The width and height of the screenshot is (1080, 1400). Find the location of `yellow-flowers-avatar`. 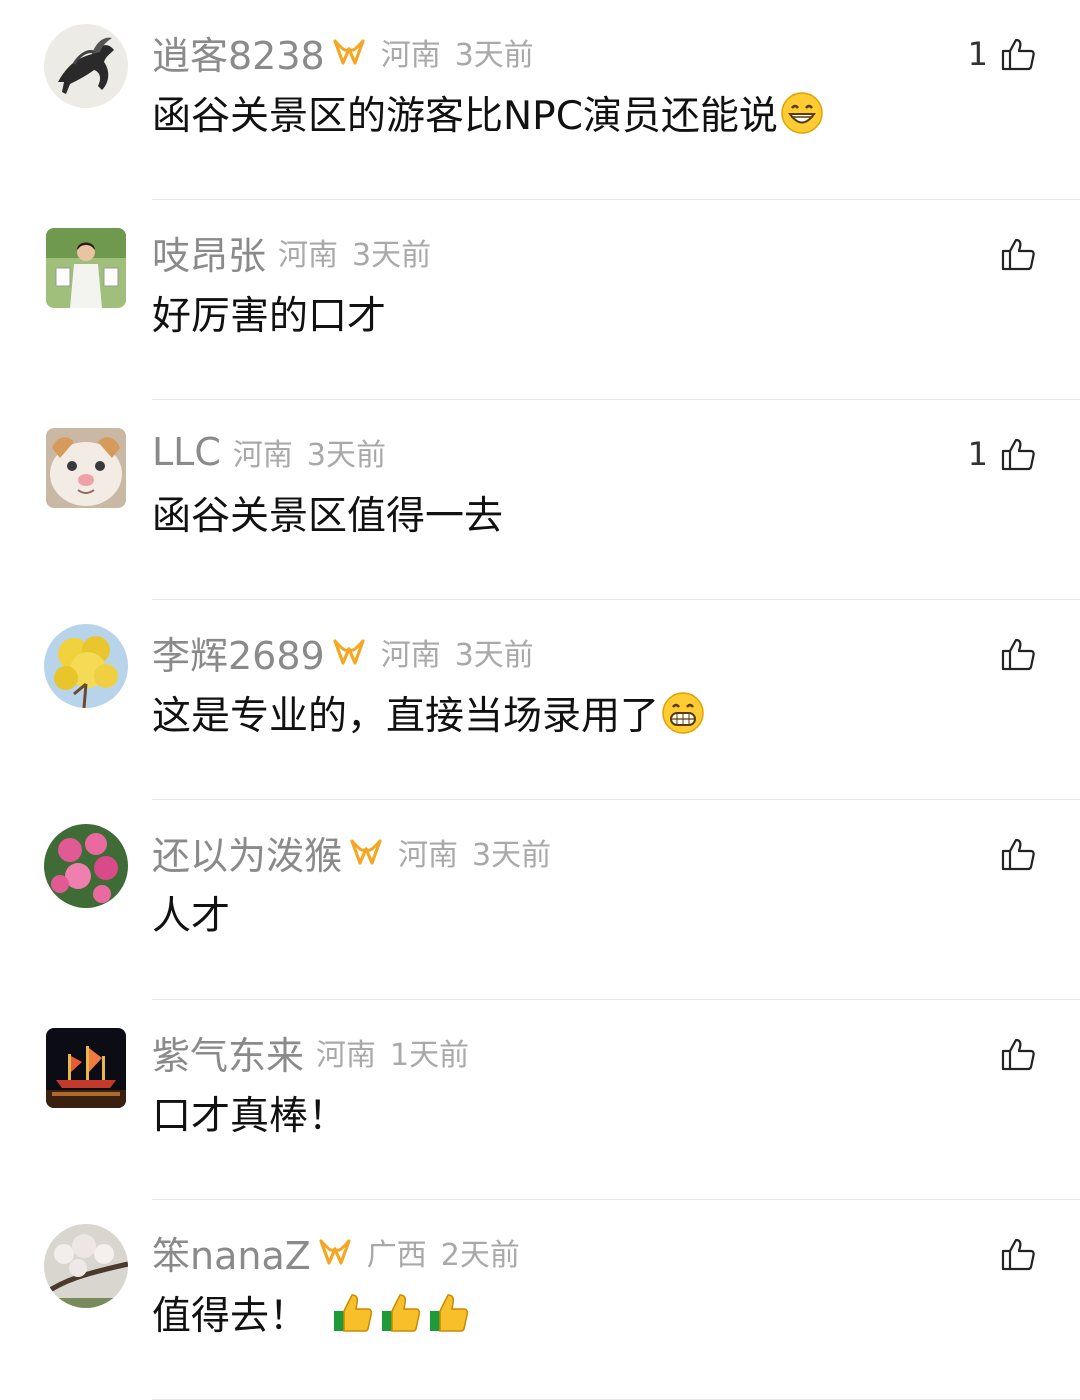

yellow-flowers-avatar is located at coordinates (86, 666).